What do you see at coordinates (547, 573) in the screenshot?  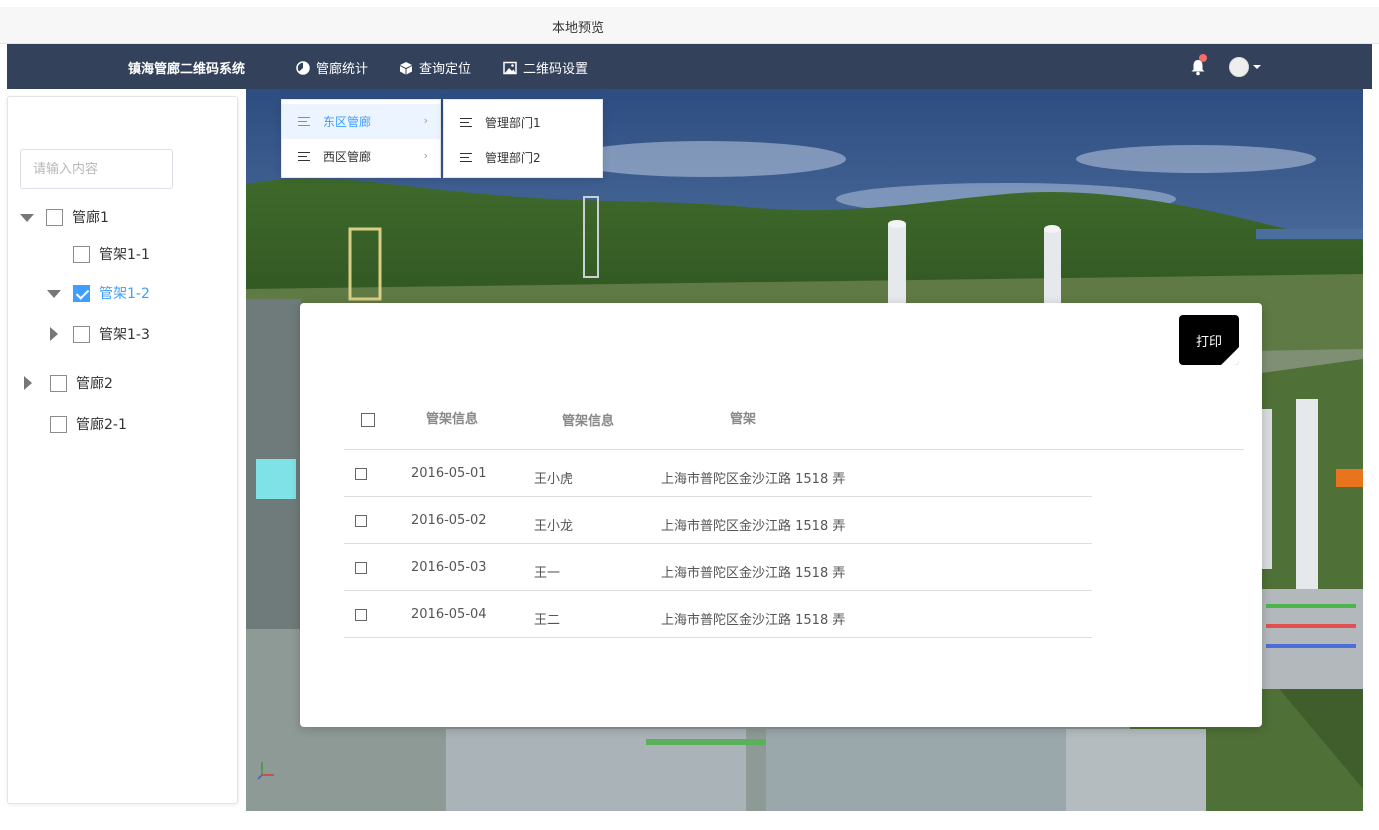 I see `row-name: 王一` at bounding box center [547, 573].